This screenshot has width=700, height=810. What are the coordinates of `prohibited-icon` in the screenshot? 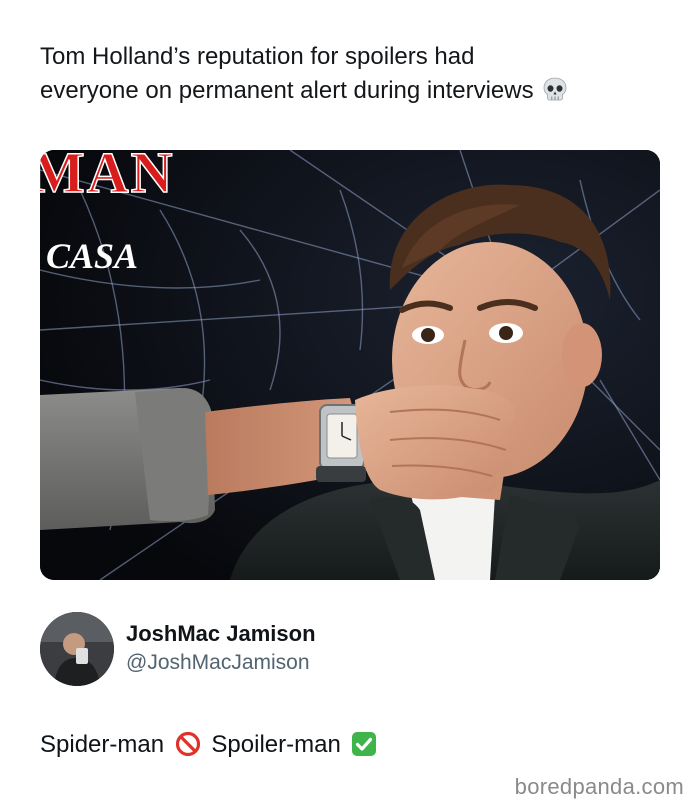 It's located at (187, 744).